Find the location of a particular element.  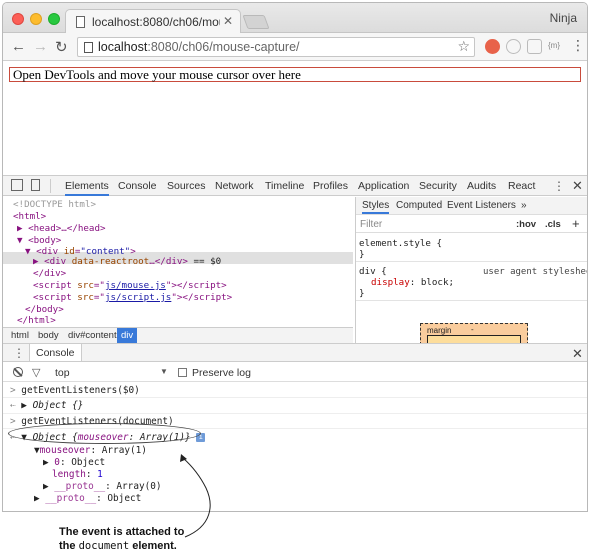

callout-arrow is located at coordinates (195, 496).